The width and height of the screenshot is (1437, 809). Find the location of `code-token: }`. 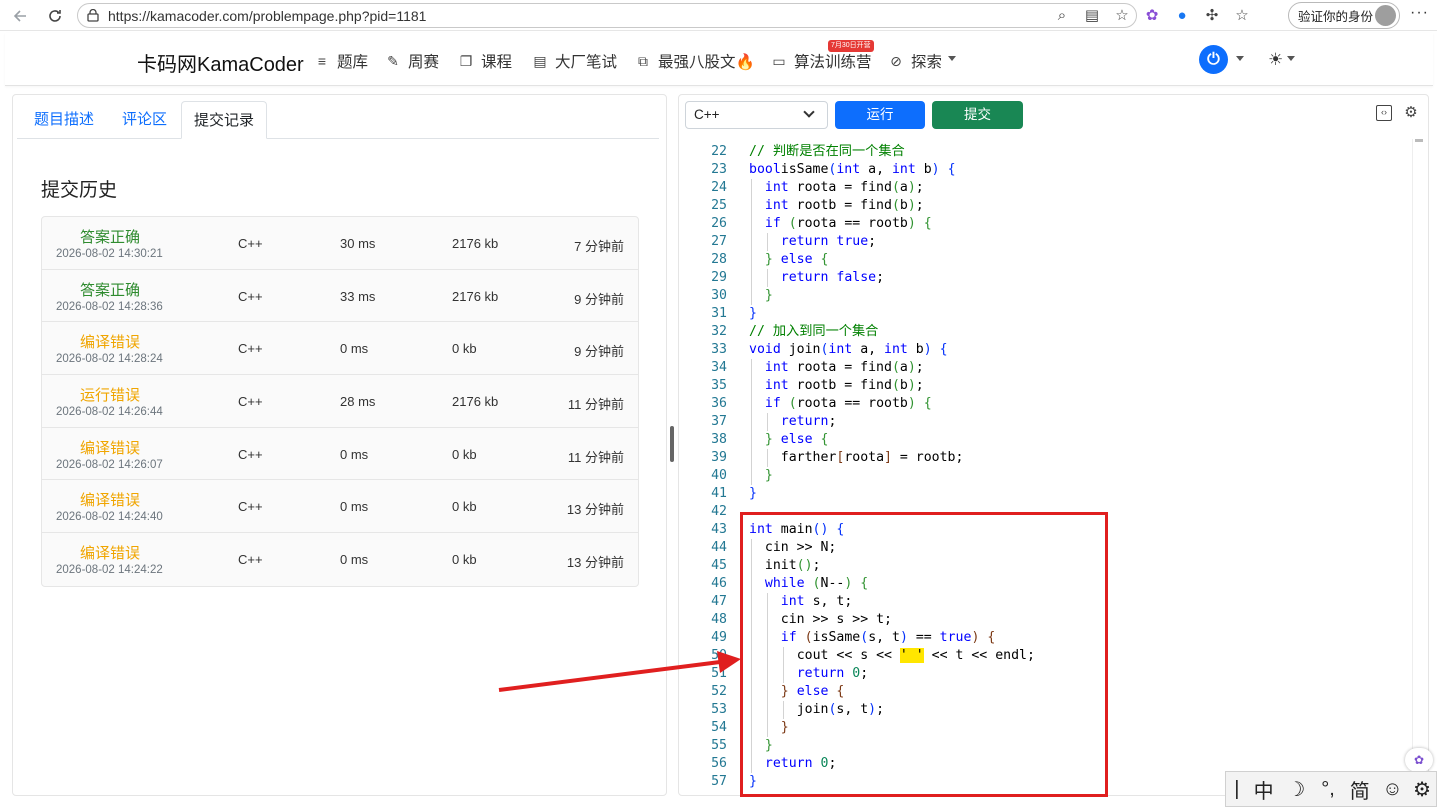

code-token: } is located at coordinates (768, 295).